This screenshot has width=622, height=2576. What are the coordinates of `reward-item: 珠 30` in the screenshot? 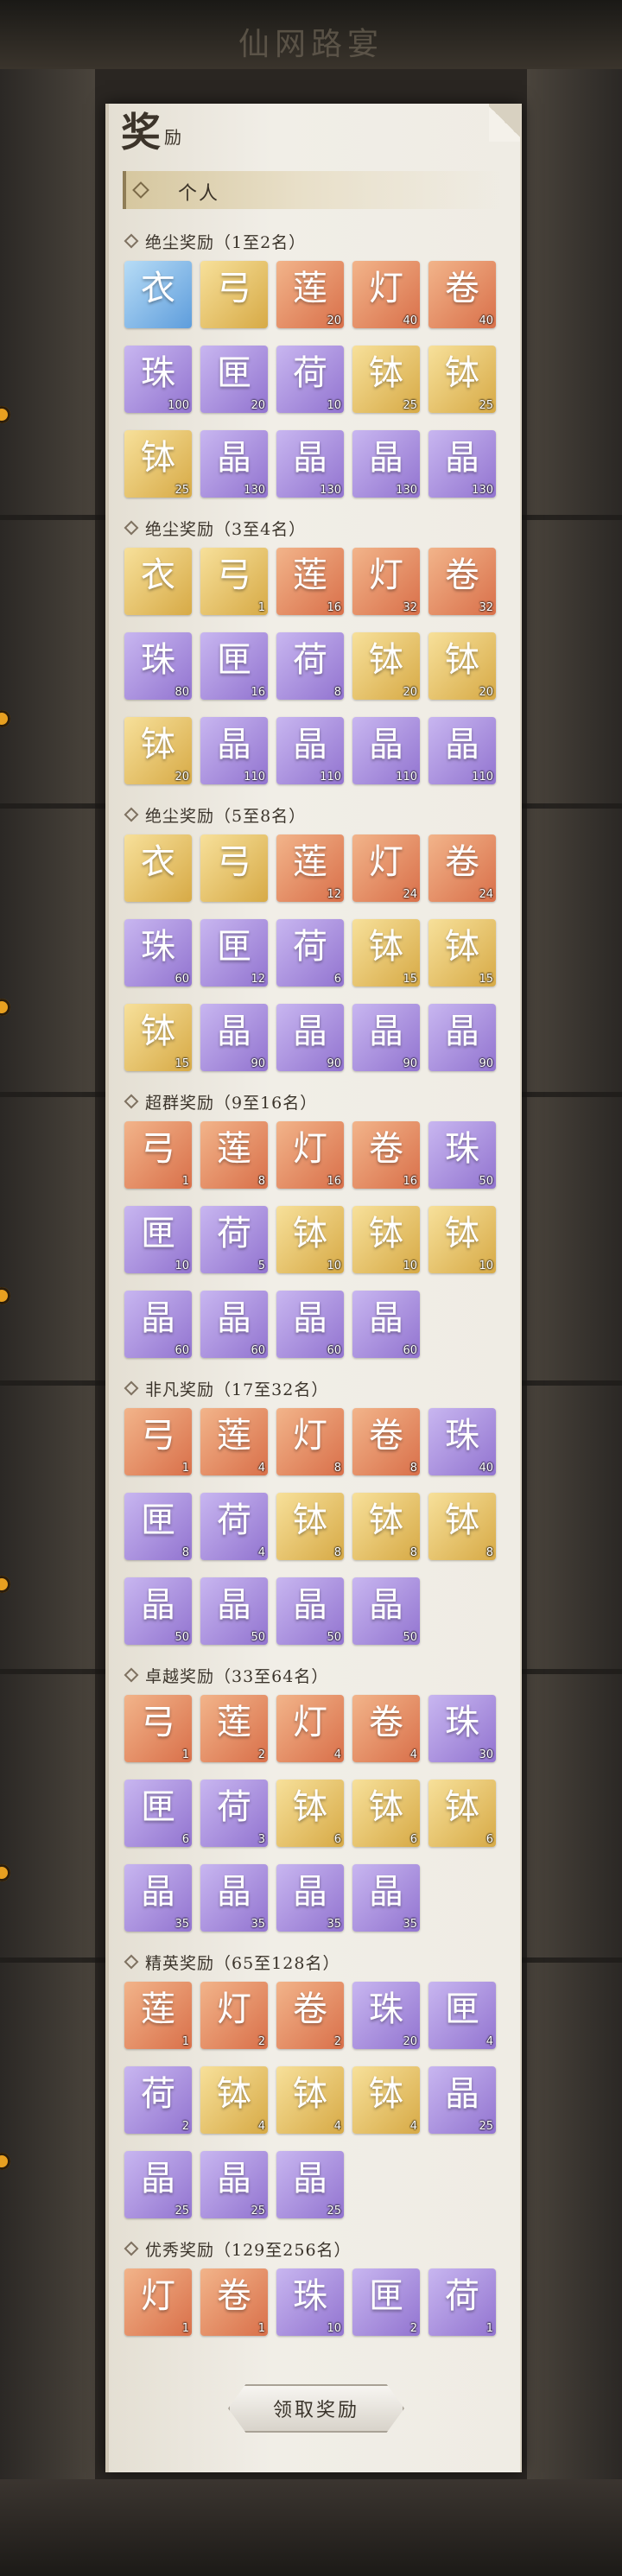 It's located at (462, 1728).